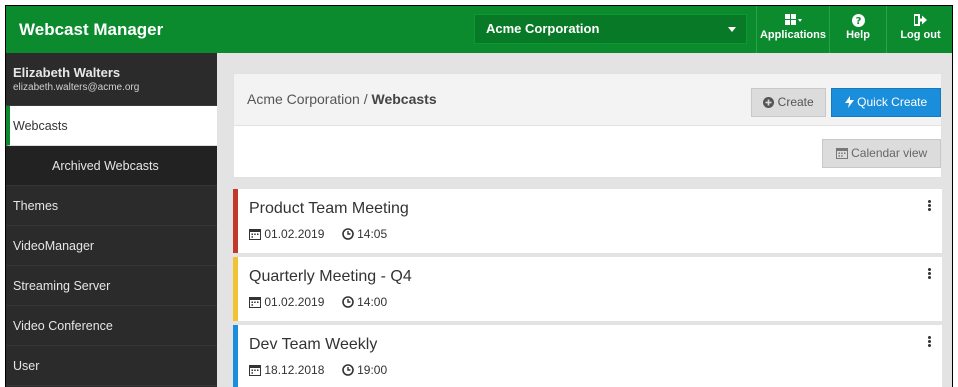 This screenshot has width=958, height=387. I want to click on calendar-view-label: Calendar view, so click(889, 153).